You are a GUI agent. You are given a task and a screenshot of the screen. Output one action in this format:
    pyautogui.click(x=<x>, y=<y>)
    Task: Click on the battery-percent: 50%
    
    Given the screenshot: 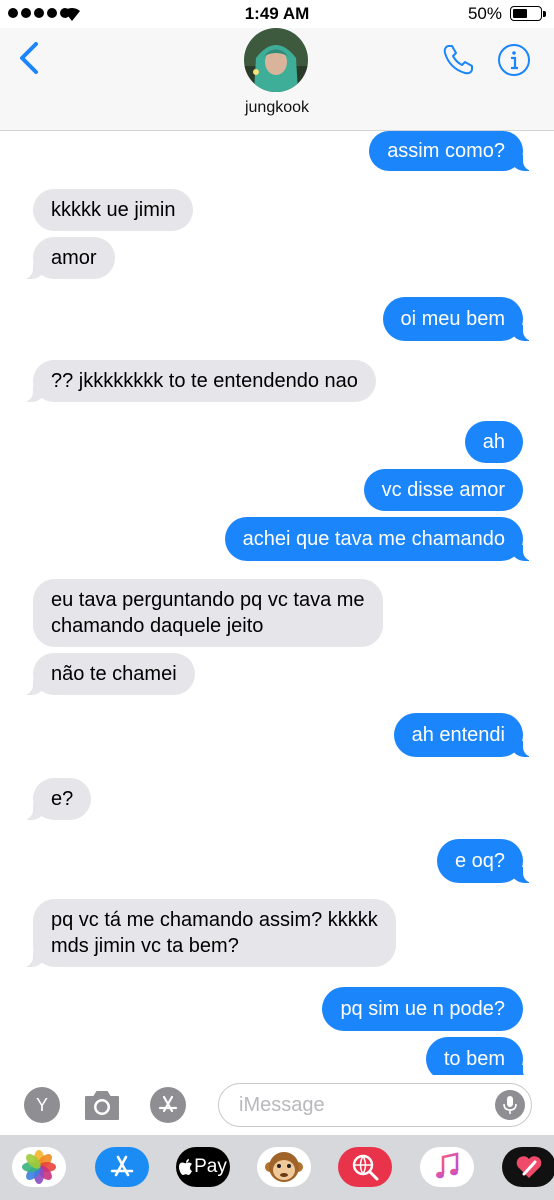 What is the action you would take?
    pyautogui.click(x=484, y=13)
    